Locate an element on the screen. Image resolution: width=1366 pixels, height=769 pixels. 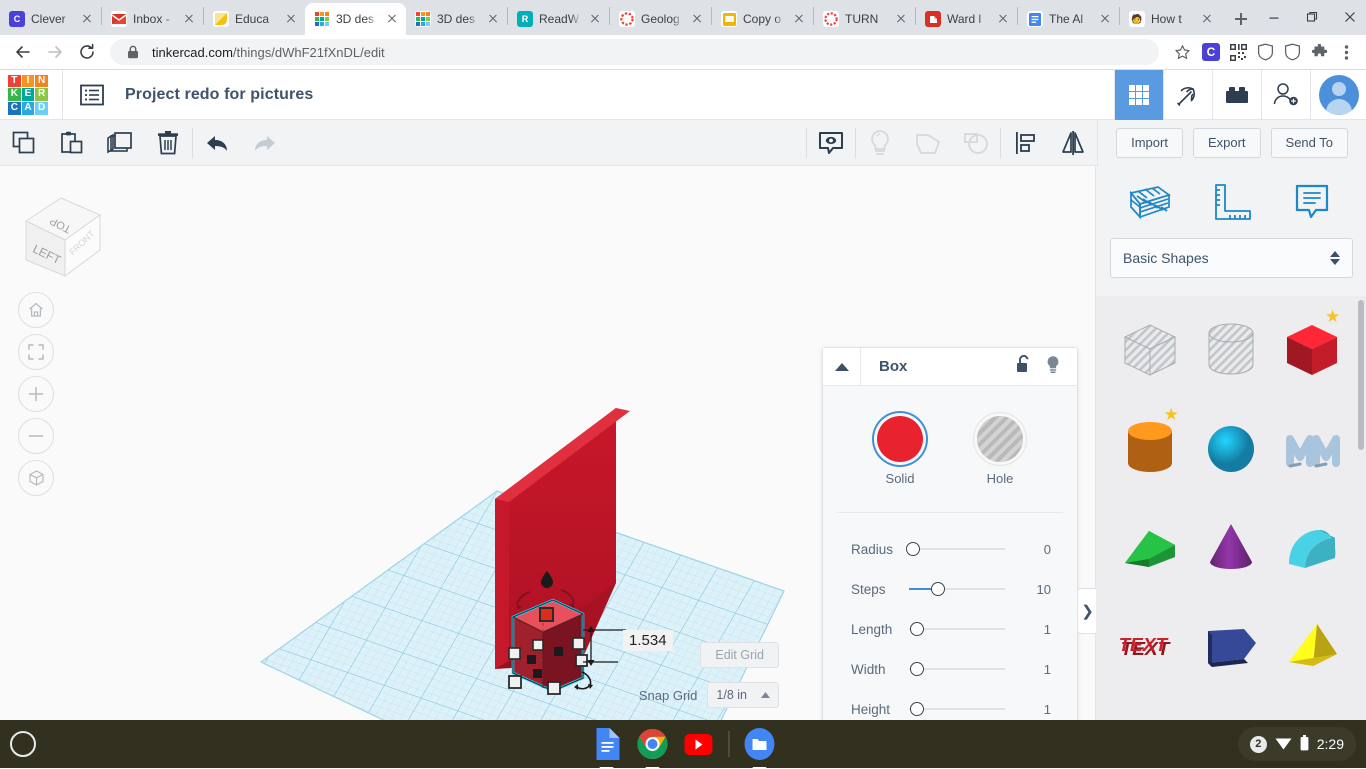
zoom-out-icon is located at coordinates (36, 436).